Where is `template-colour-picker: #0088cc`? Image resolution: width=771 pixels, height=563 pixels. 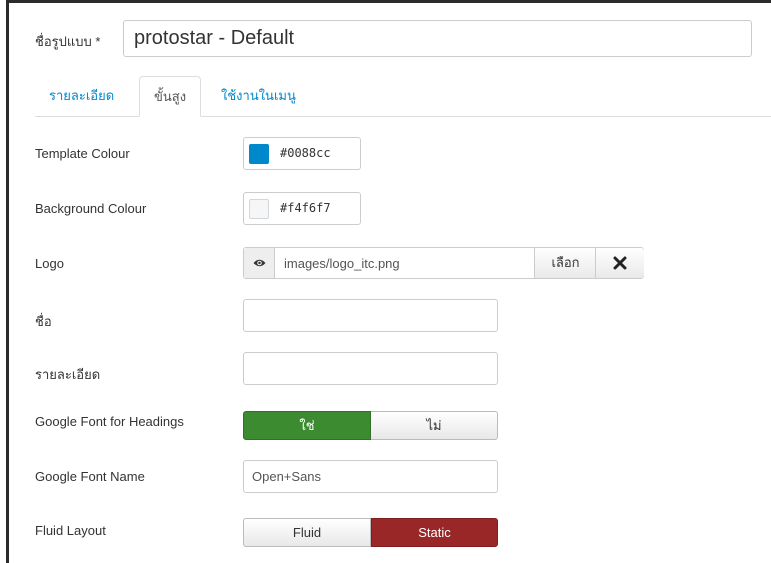 template-colour-picker: #0088cc is located at coordinates (302, 153).